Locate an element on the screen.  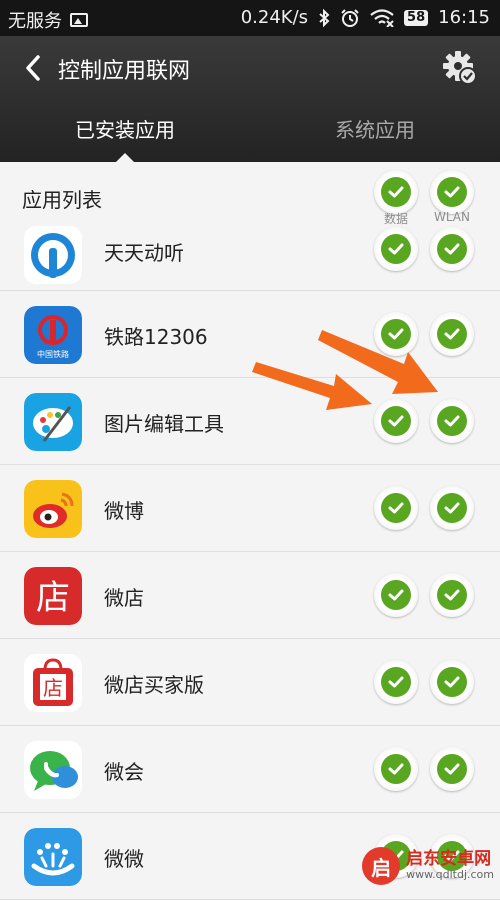
carrier-label: 无服务 is located at coordinates (35, 21).